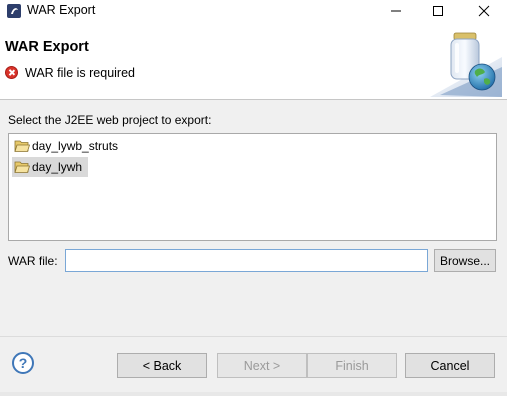  I want to click on eclipse-app-icon, so click(14, 11).